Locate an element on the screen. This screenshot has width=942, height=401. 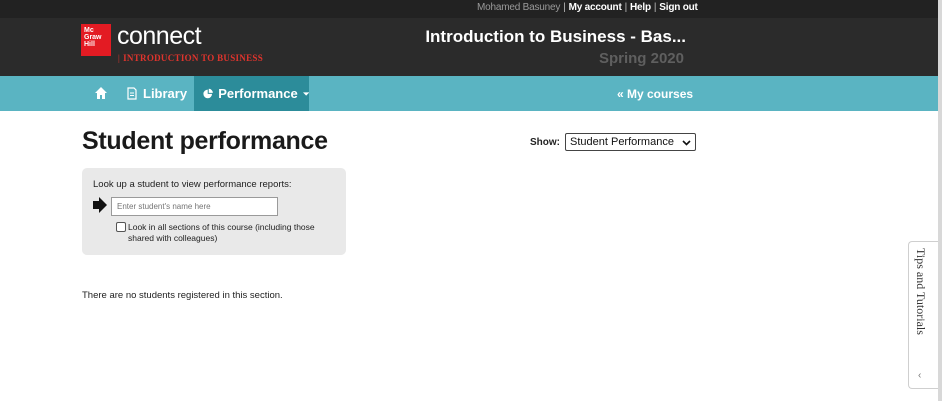
logo-subtitle: | INTRODUCTION TO BUSINESS is located at coordinates (191, 58).